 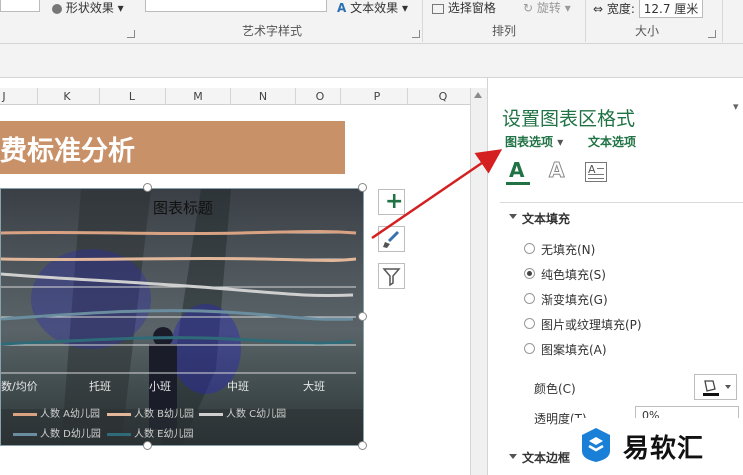 What do you see at coordinates (198, 96) in the screenshot?
I see `col-header-m: M` at bounding box center [198, 96].